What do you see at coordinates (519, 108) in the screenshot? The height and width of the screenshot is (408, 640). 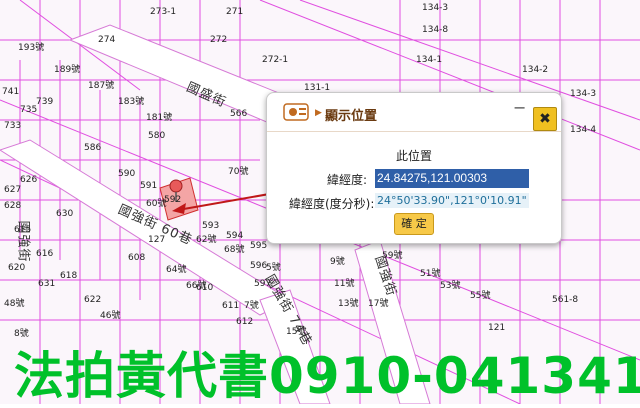 I see `minimize-button: −` at bounding box center [519, 108].